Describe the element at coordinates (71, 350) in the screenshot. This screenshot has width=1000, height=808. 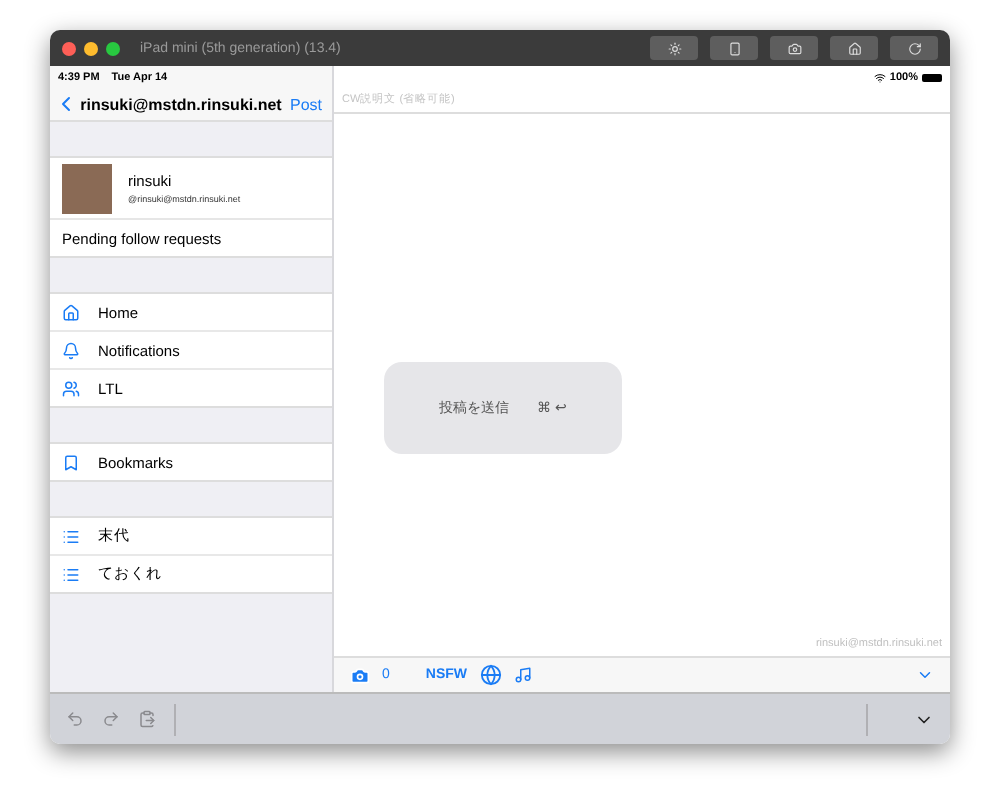
I see `bell-icon` at that location.